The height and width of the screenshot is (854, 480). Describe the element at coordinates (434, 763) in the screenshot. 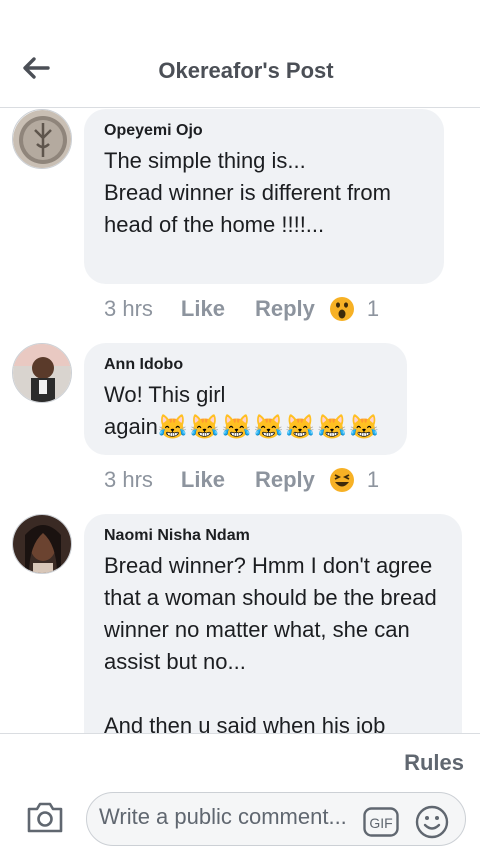

I see `rules-link: Rules` at that location.